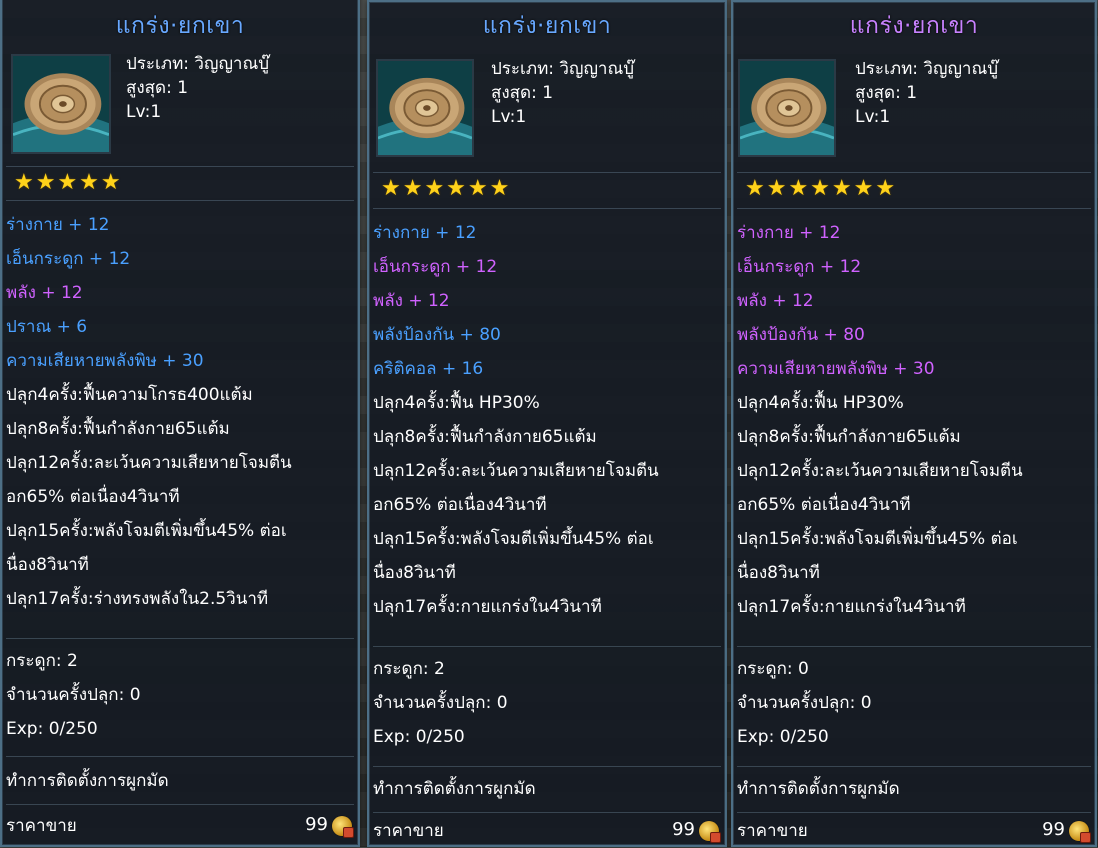 The image size is (1098, 848). What do you see at coordinates (446, 188) in the screenshot?
I see `star-rating: ★★★★★★` at bounding box center [446, 188].